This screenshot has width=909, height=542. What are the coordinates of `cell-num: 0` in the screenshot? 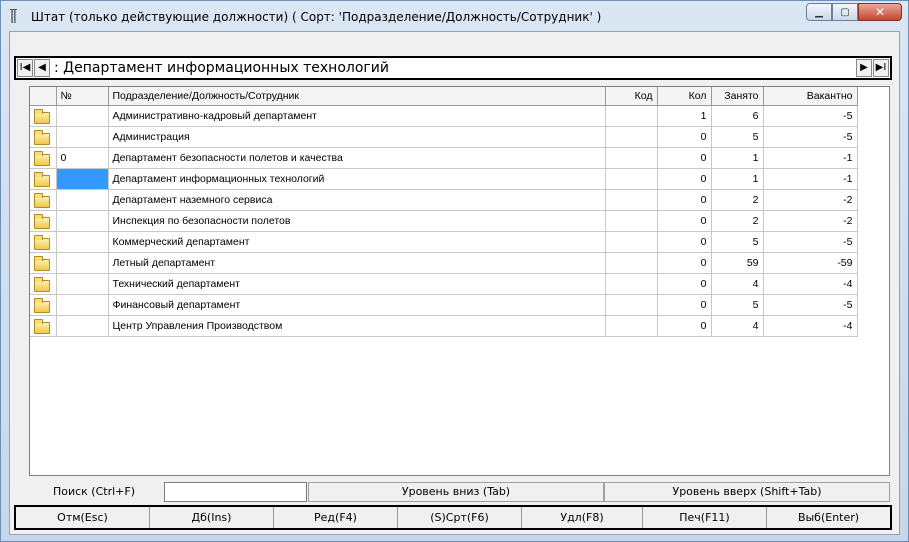 It's located at (82, 158).